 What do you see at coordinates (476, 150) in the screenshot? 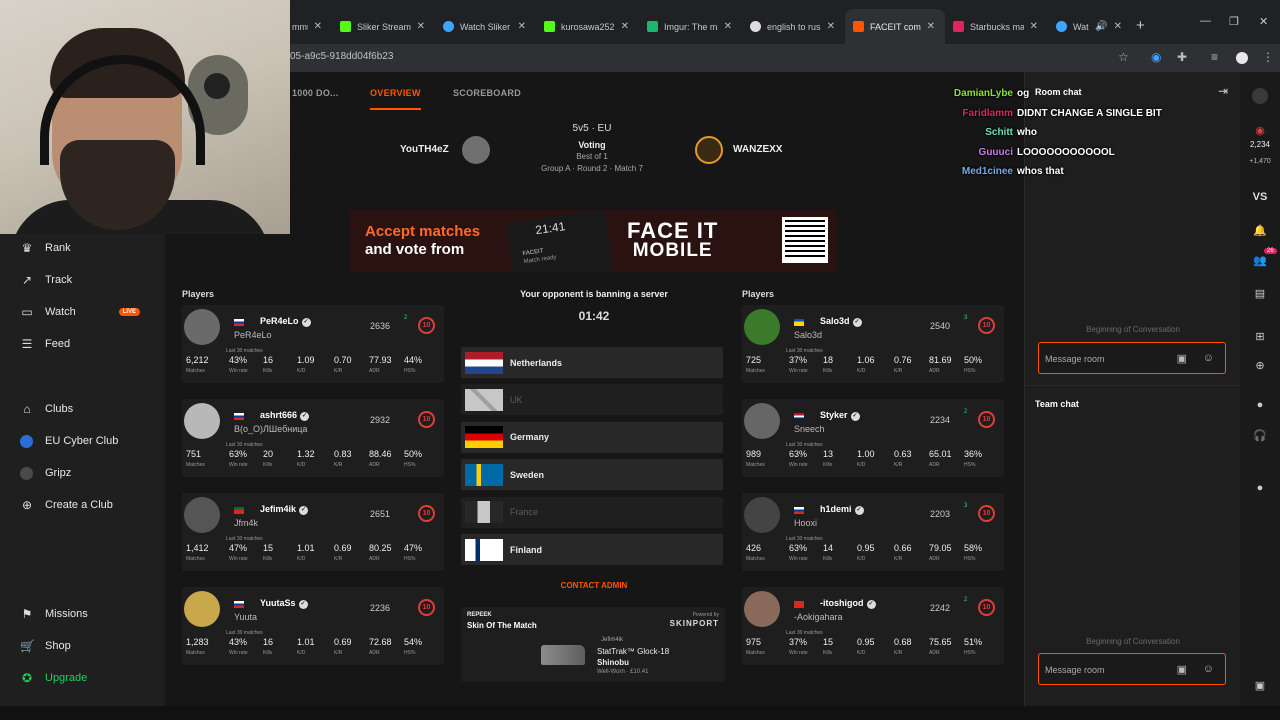
I see `team-left-logo` at bounding box center [476, 150].